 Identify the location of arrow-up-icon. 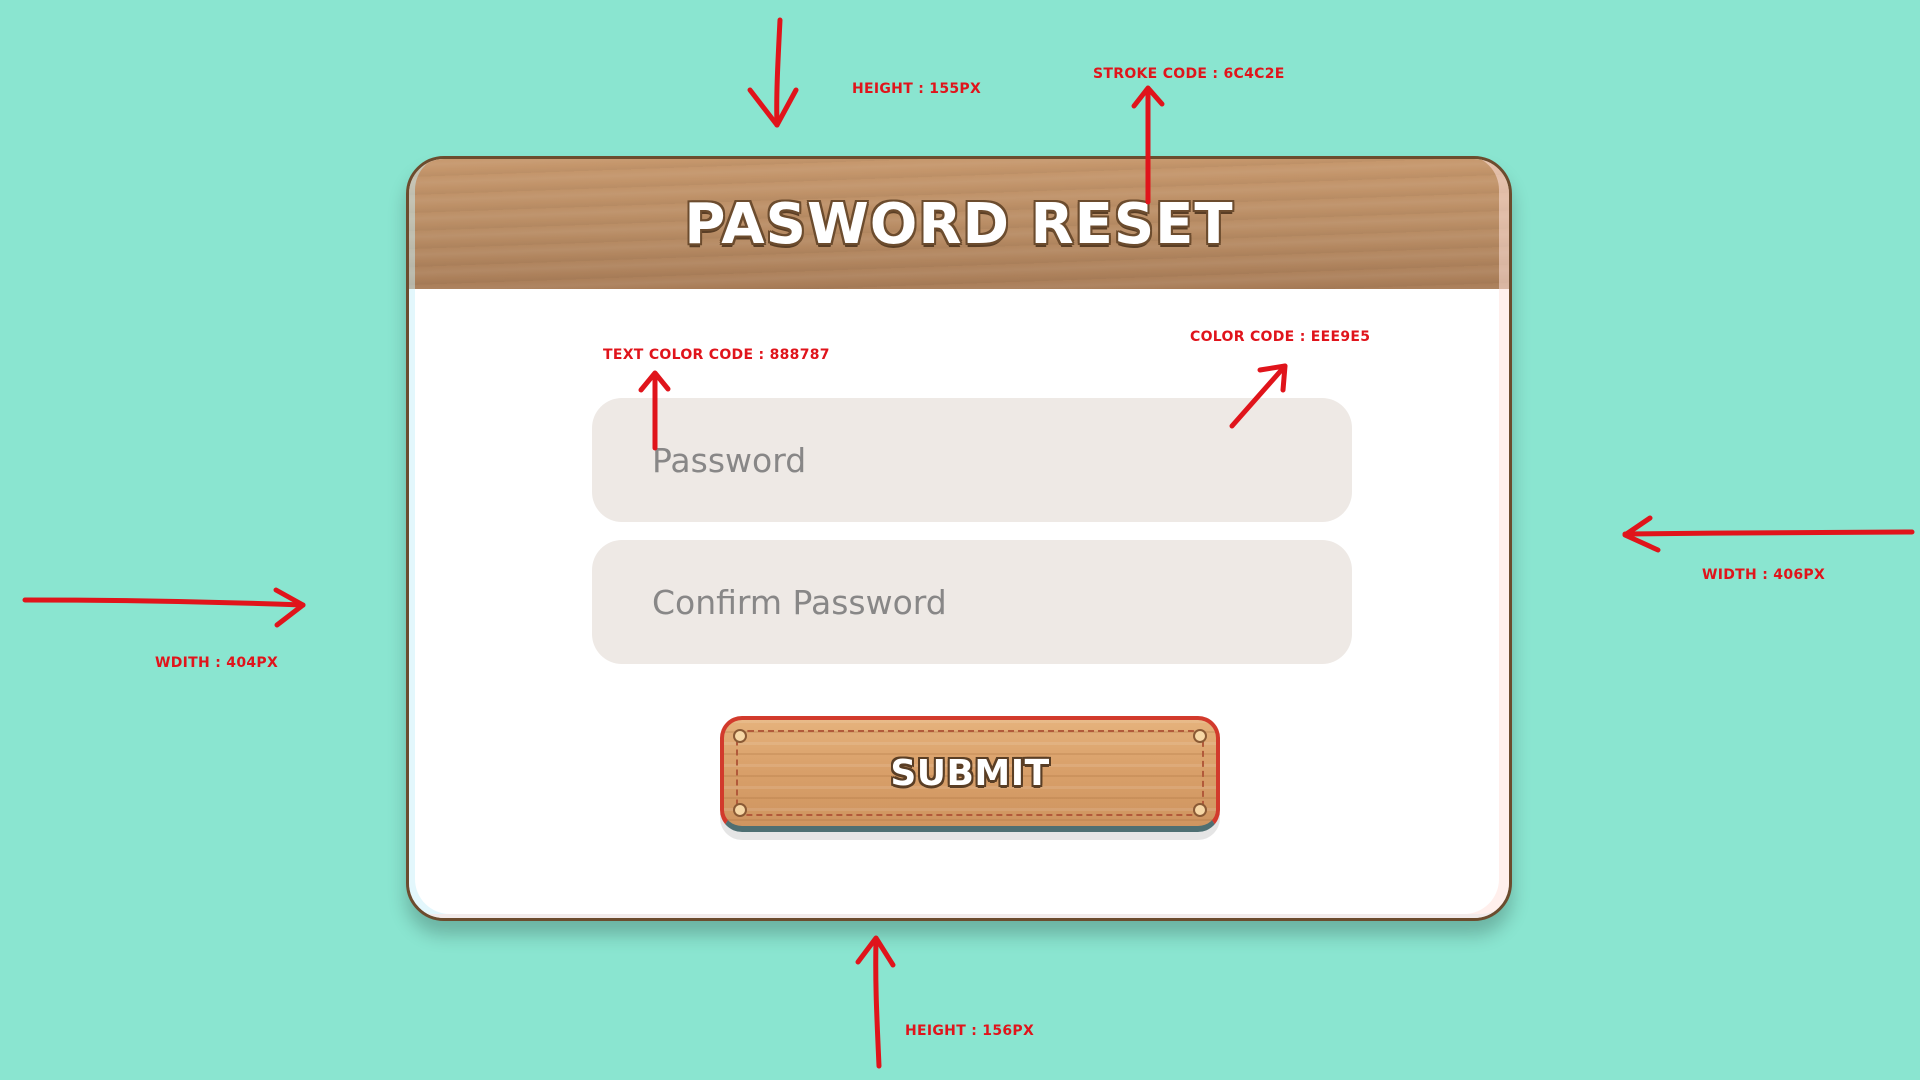
(877, 1003).